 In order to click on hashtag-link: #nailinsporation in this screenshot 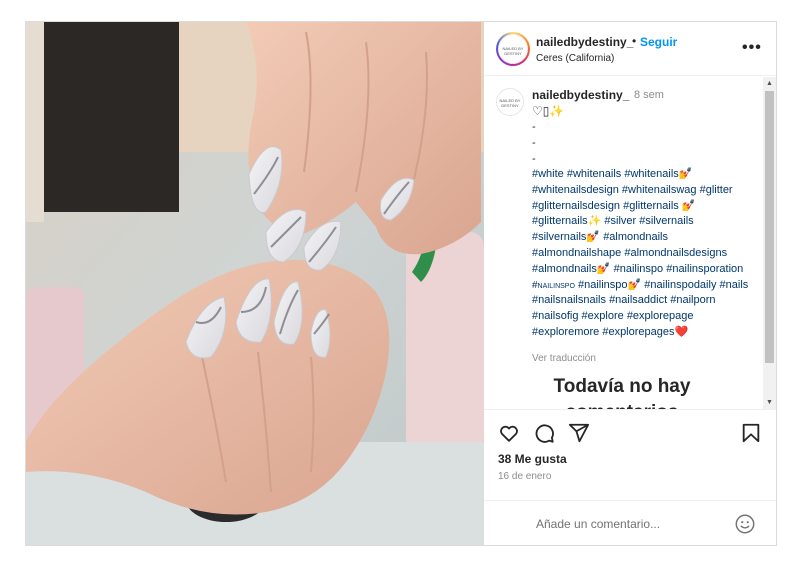, I will do `click(704, 269)`.